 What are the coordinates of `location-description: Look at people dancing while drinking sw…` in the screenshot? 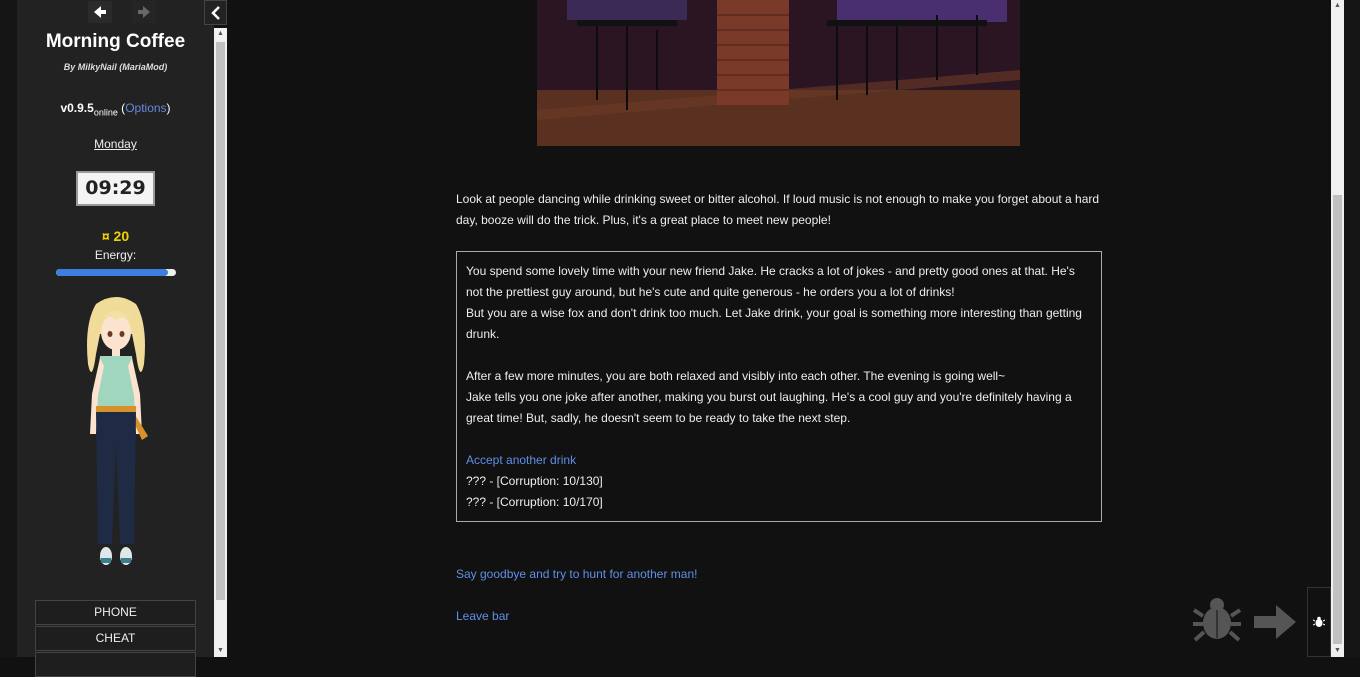 It's located at (778, 209).